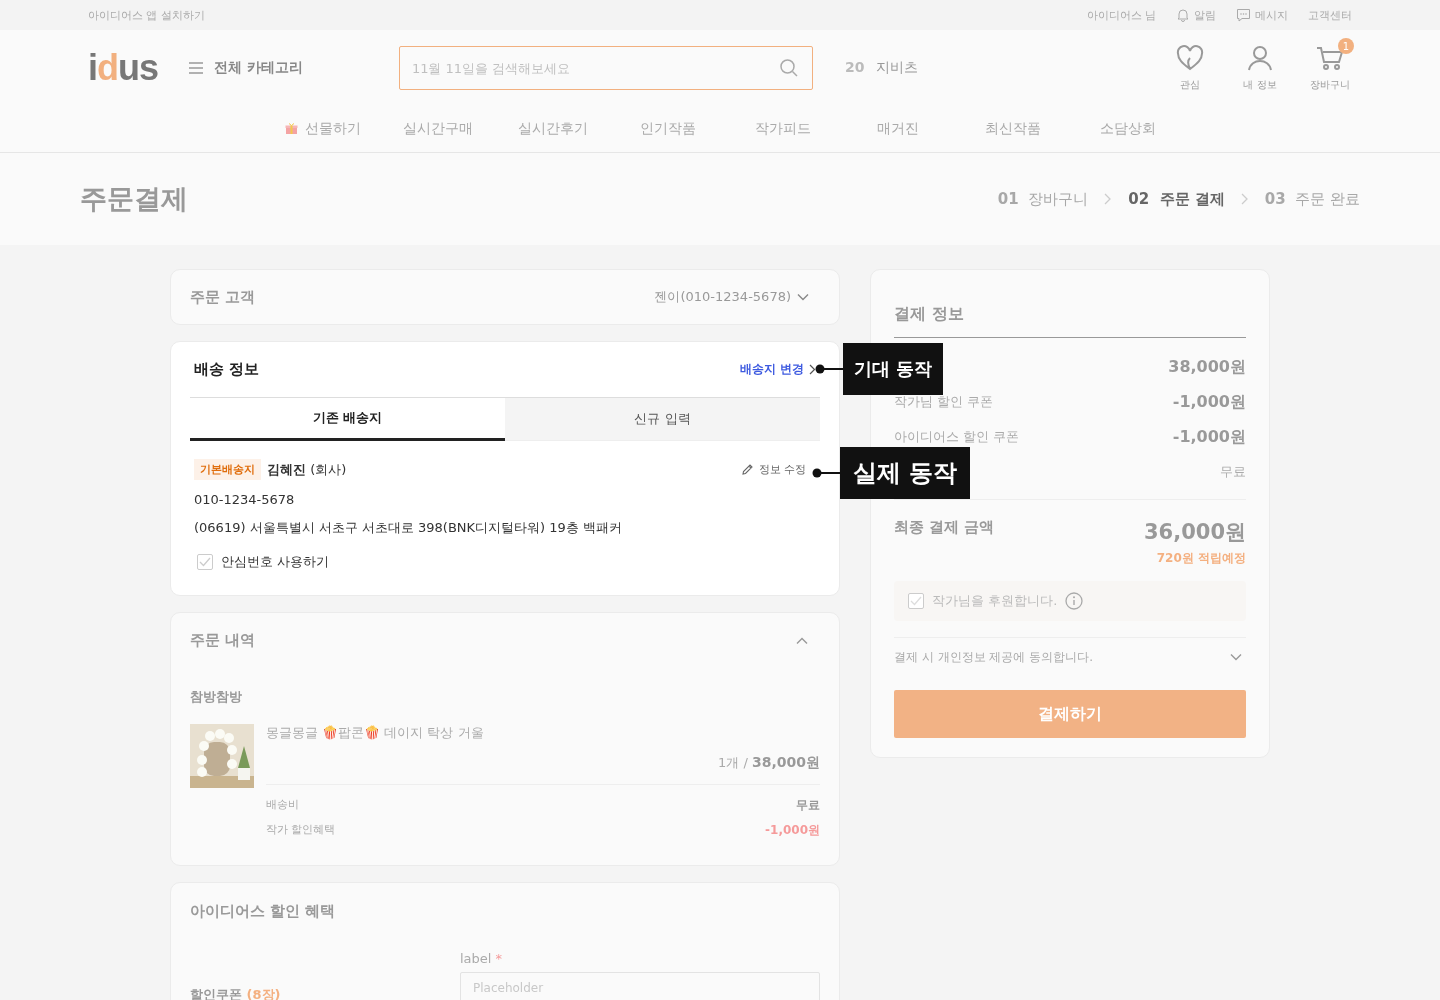 This screenshot has width=1440, height=1000. I want to click on summary-value: 38,000원, so click(1207, 367).